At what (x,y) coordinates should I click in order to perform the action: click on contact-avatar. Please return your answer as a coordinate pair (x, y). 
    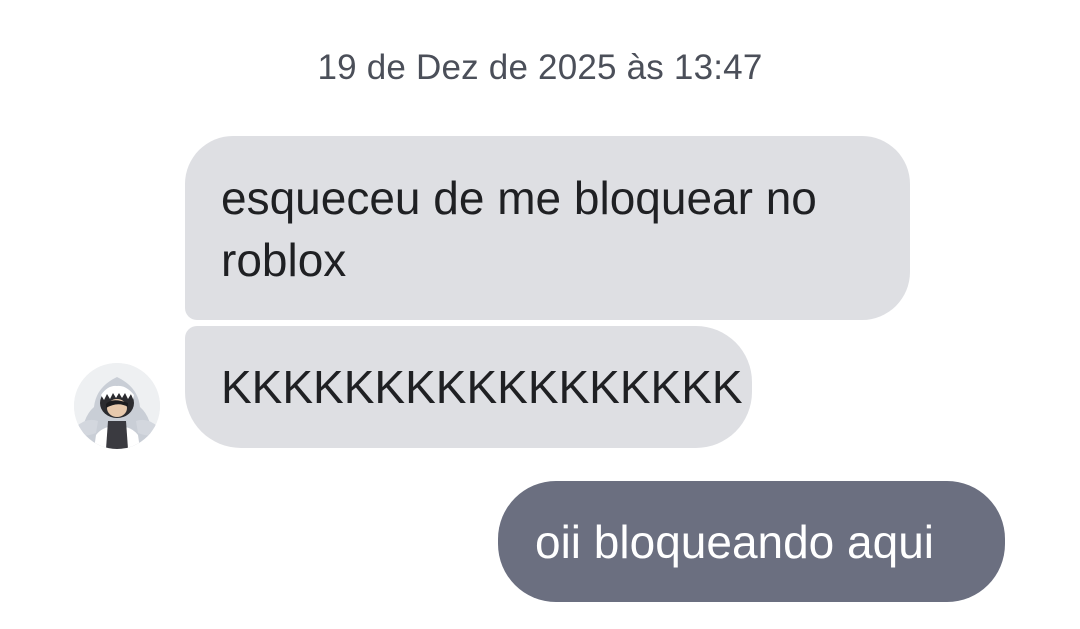
    Looking at the image, I should click on (117, 406).